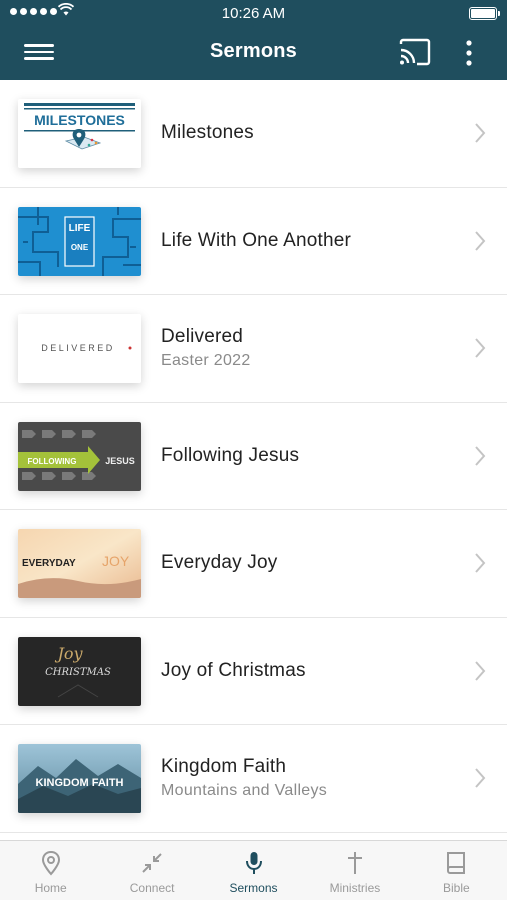 The image size is (507, 900). What do you see at coordinates (415, 52) in the screenshot?
I see `cast-icon` at bounding box center [415, 52].